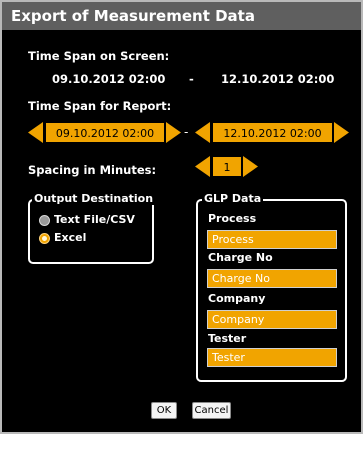 The height and width of the screenshot is (456, 363). Describe the element at coordinates (227, 338) in the screenshot. I see `tester-label: Tester` at that location.